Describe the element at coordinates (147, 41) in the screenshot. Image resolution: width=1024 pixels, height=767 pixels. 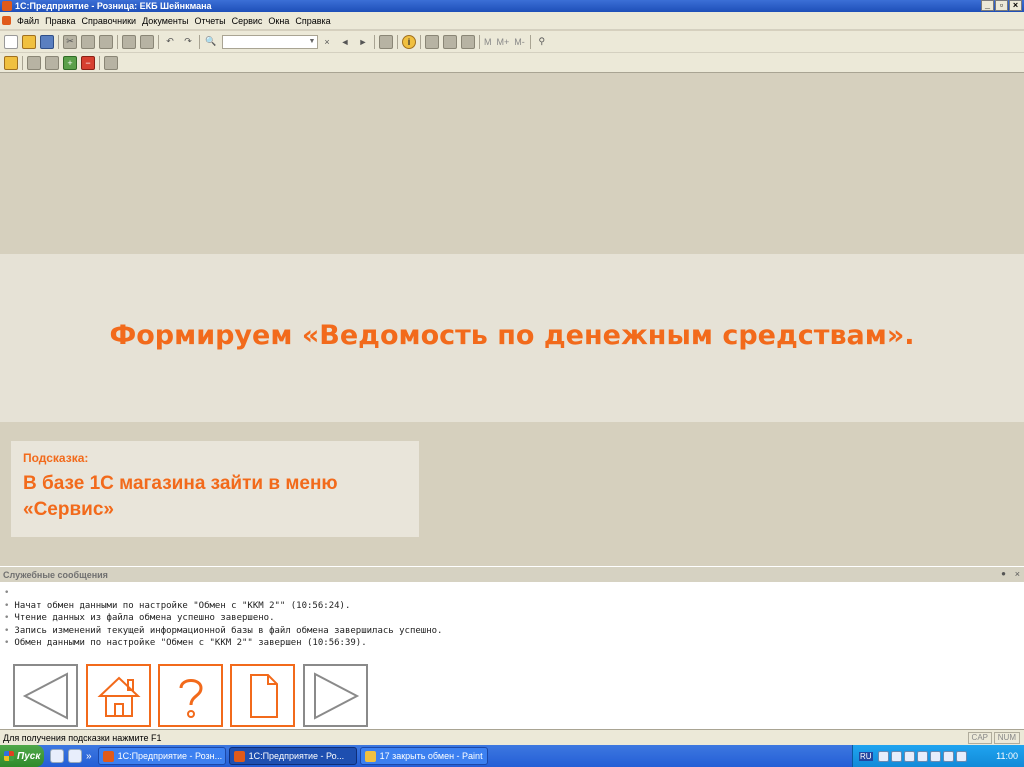
I see `preview-icon` at that location.